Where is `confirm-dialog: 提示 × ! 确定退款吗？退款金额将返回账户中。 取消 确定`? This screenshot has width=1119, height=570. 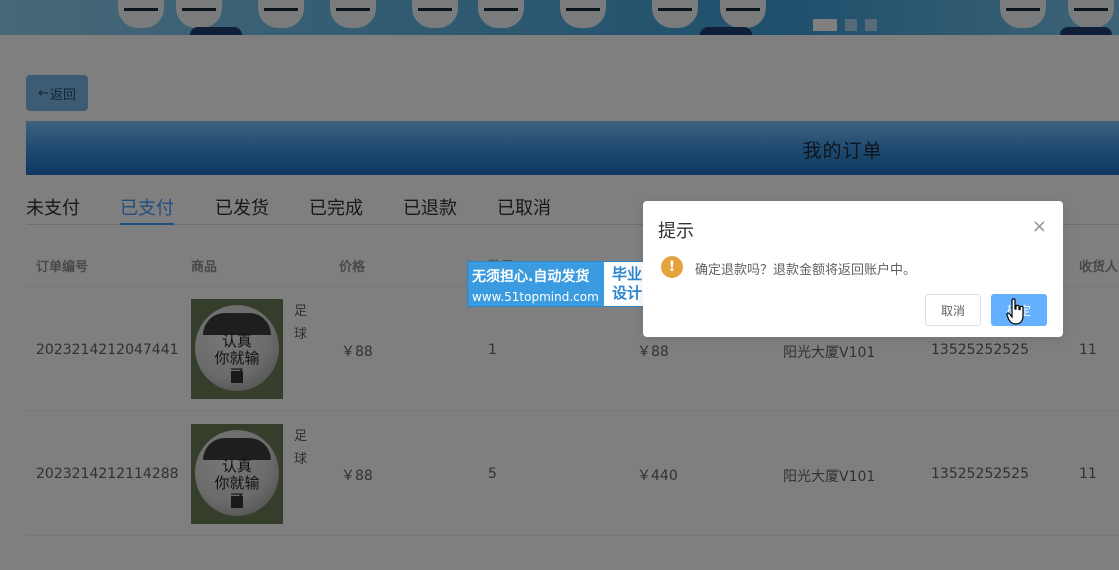
confirm-dialog: 提示 × ! 确定退款吗？退款金额将返回账户中。 取消 确定 is located at coordinates (853, 269).